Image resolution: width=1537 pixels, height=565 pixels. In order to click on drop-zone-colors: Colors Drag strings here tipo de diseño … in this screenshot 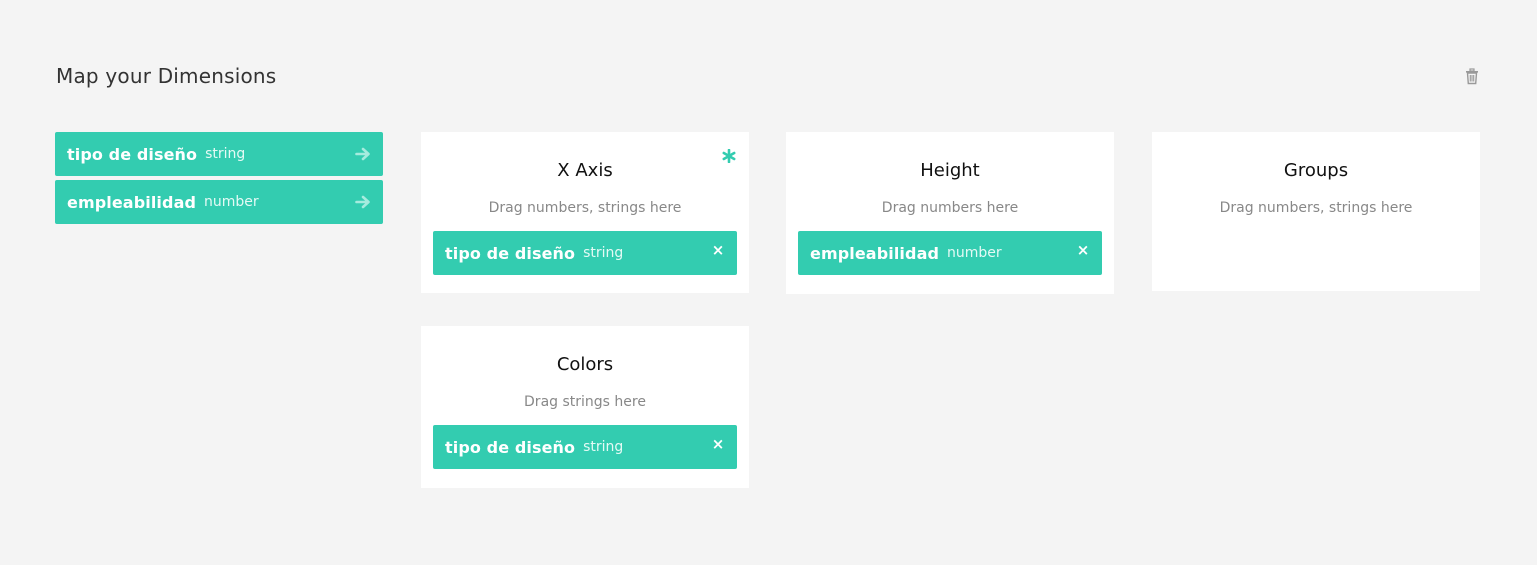, I will do `click(585, 407)`.